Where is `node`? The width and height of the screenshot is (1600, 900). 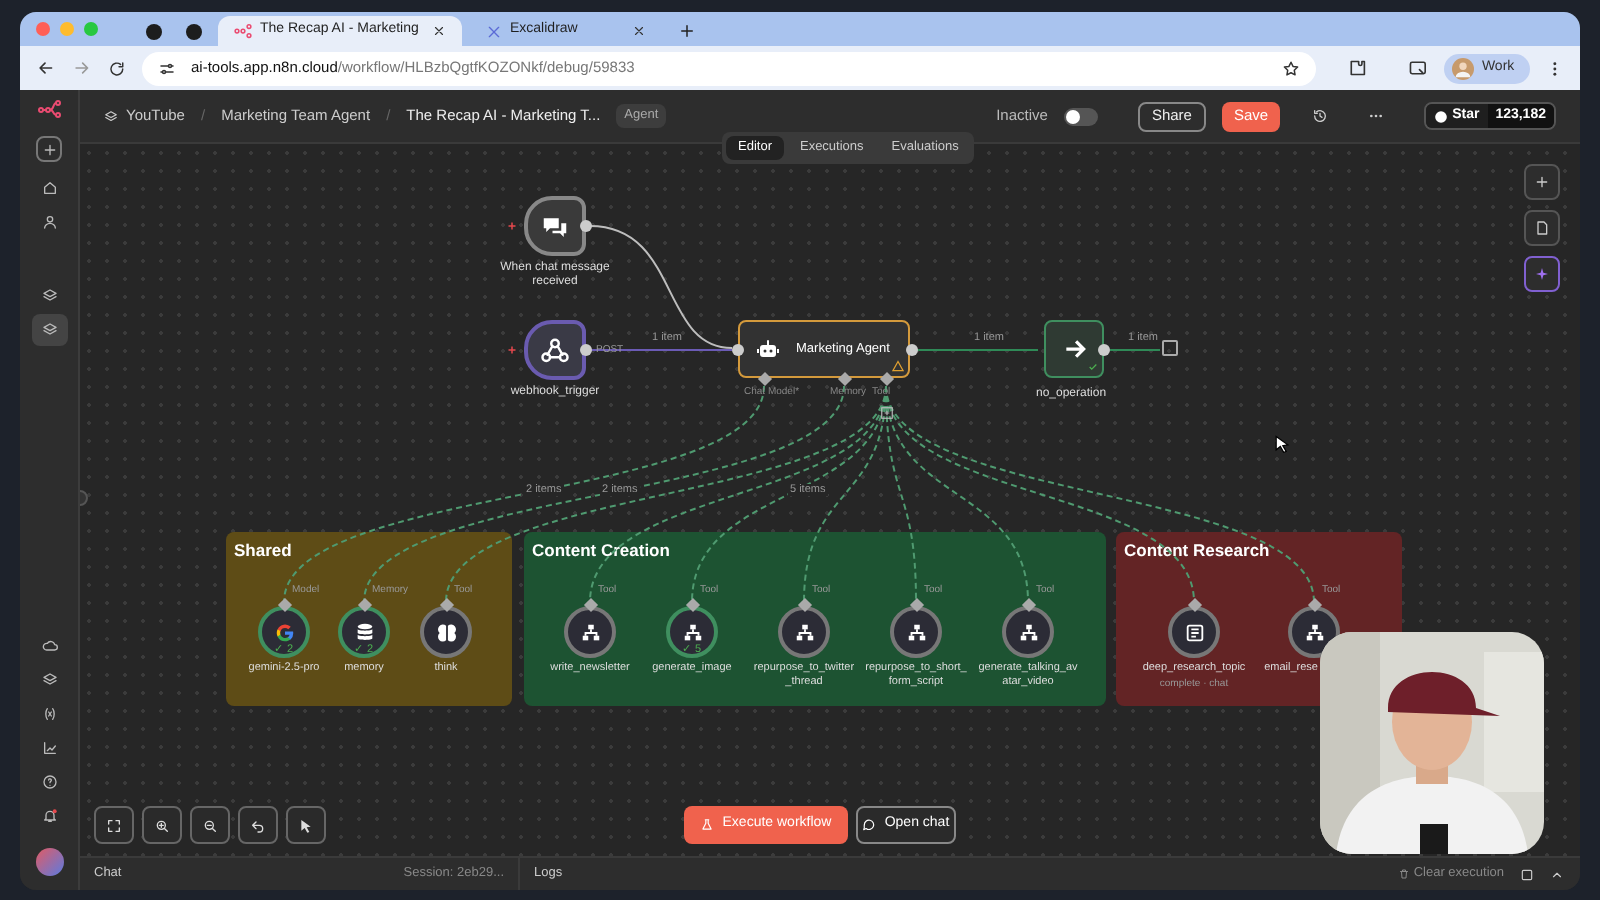 node is located at coordinates (1074, 349).